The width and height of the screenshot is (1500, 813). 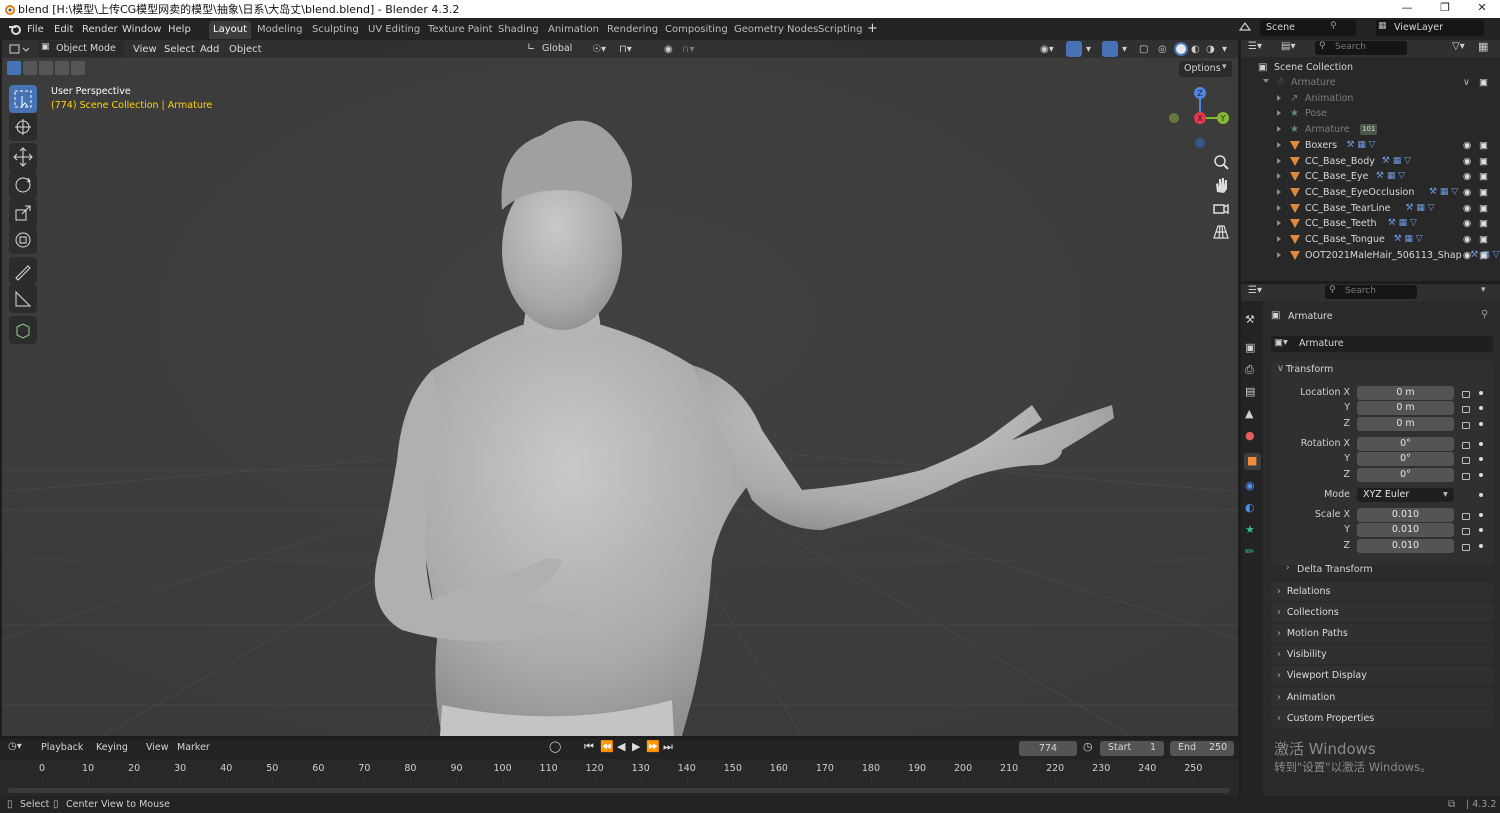 I want to click on select-new-icon, so click(x=14, y=68).